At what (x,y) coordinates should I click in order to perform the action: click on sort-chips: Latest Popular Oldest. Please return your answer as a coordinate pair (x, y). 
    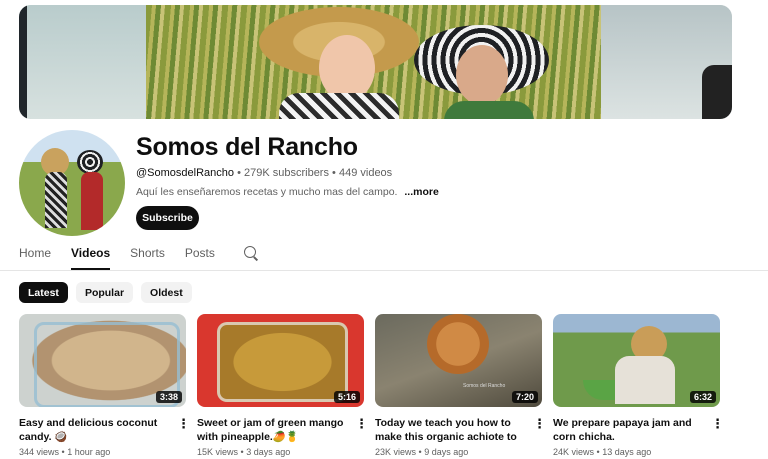
    Looking at the image, I should click on (105, 292).